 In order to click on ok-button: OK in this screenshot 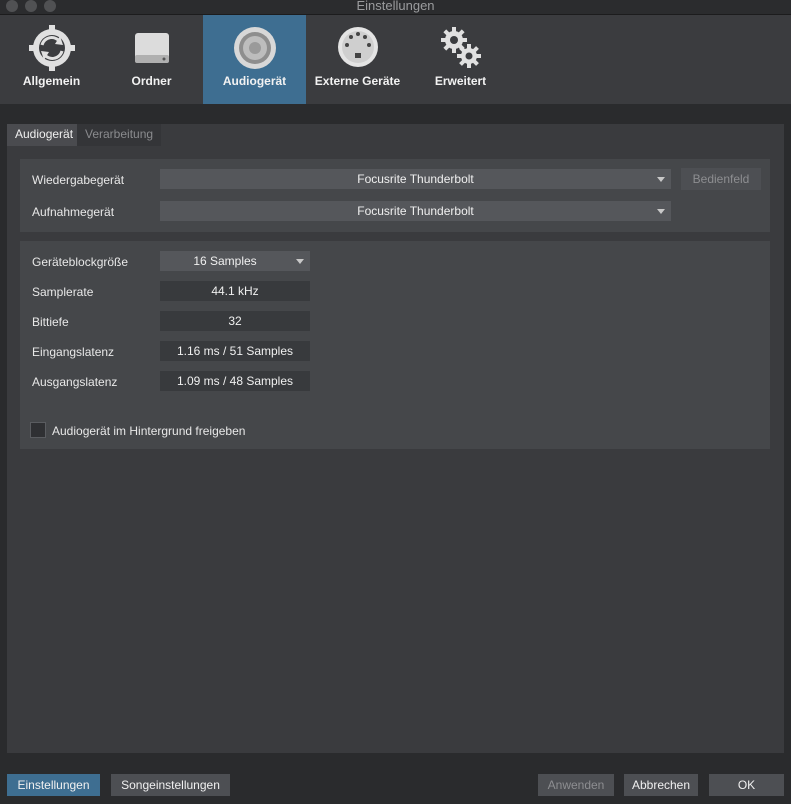, I will do `click(746, 785)`.